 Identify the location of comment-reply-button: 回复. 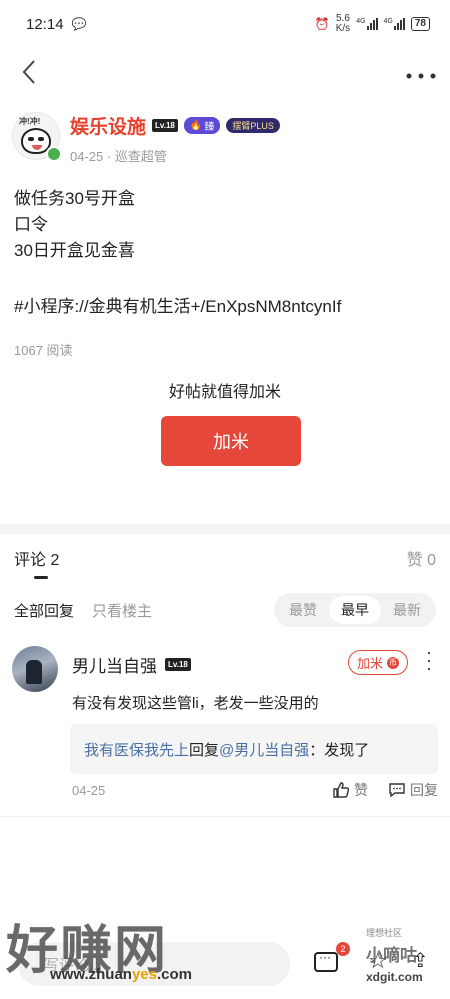
(413, 790).